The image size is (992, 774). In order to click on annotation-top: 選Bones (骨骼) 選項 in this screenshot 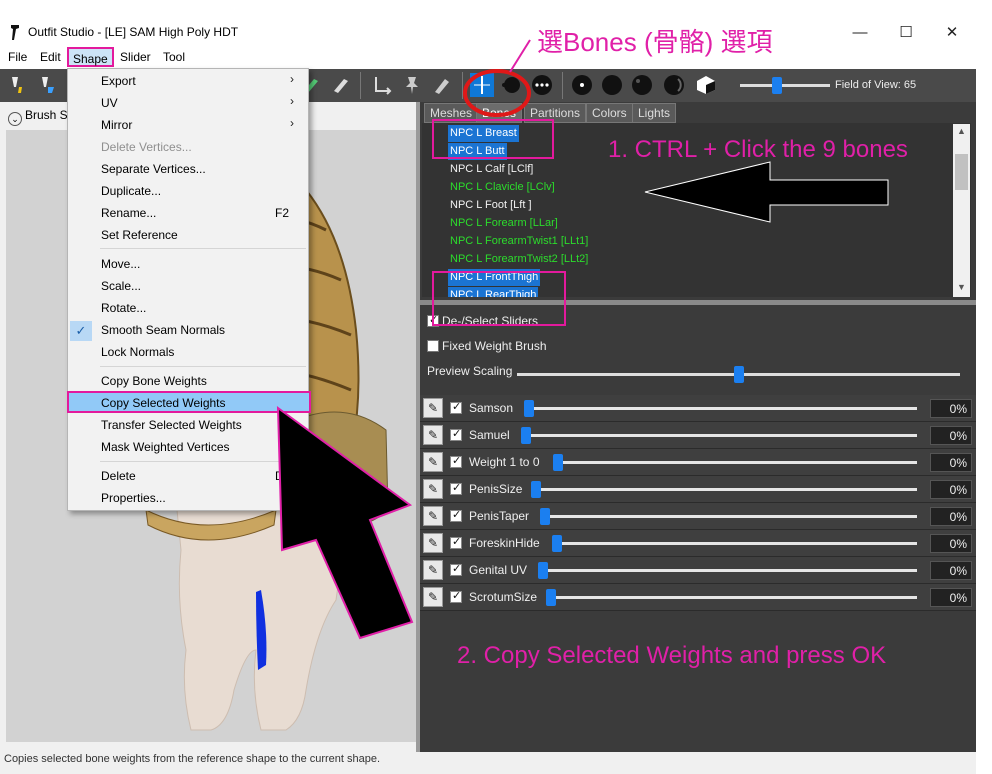, I will do `click(655, 42)`.